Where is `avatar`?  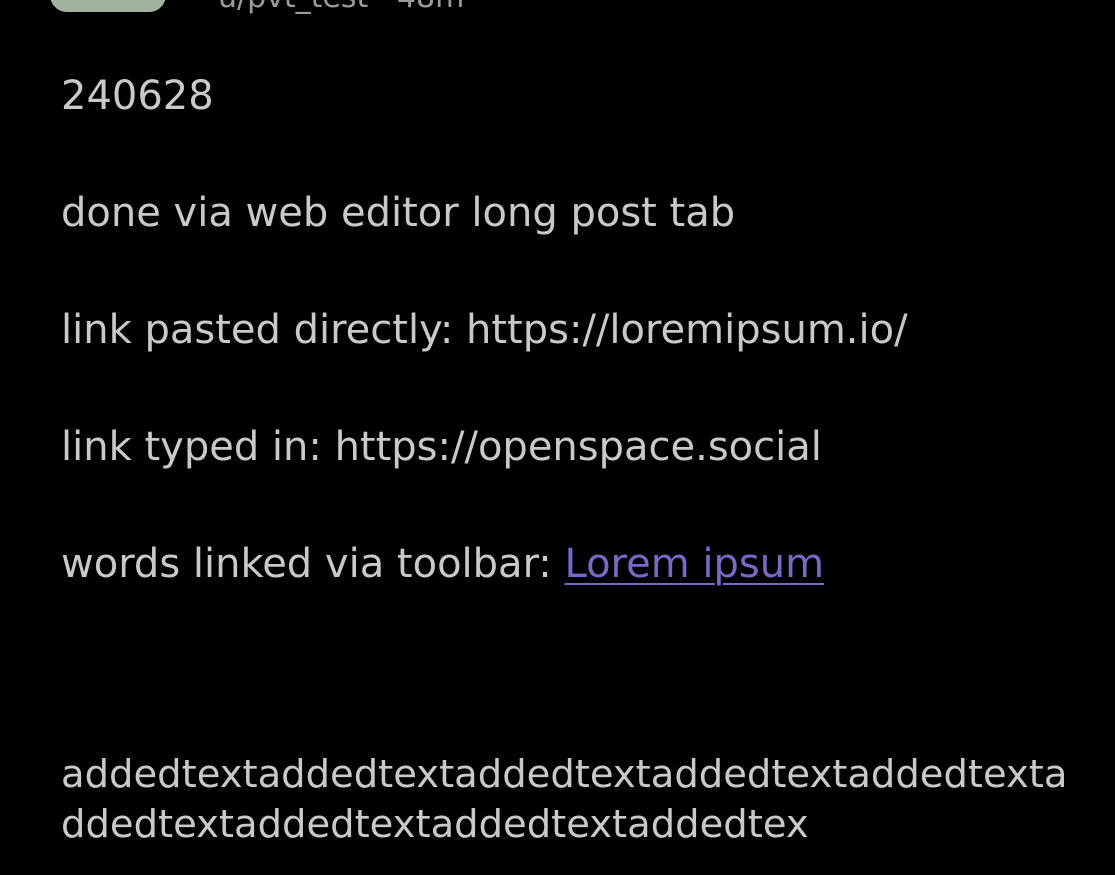 avatar is located at coordinates (108, 6).